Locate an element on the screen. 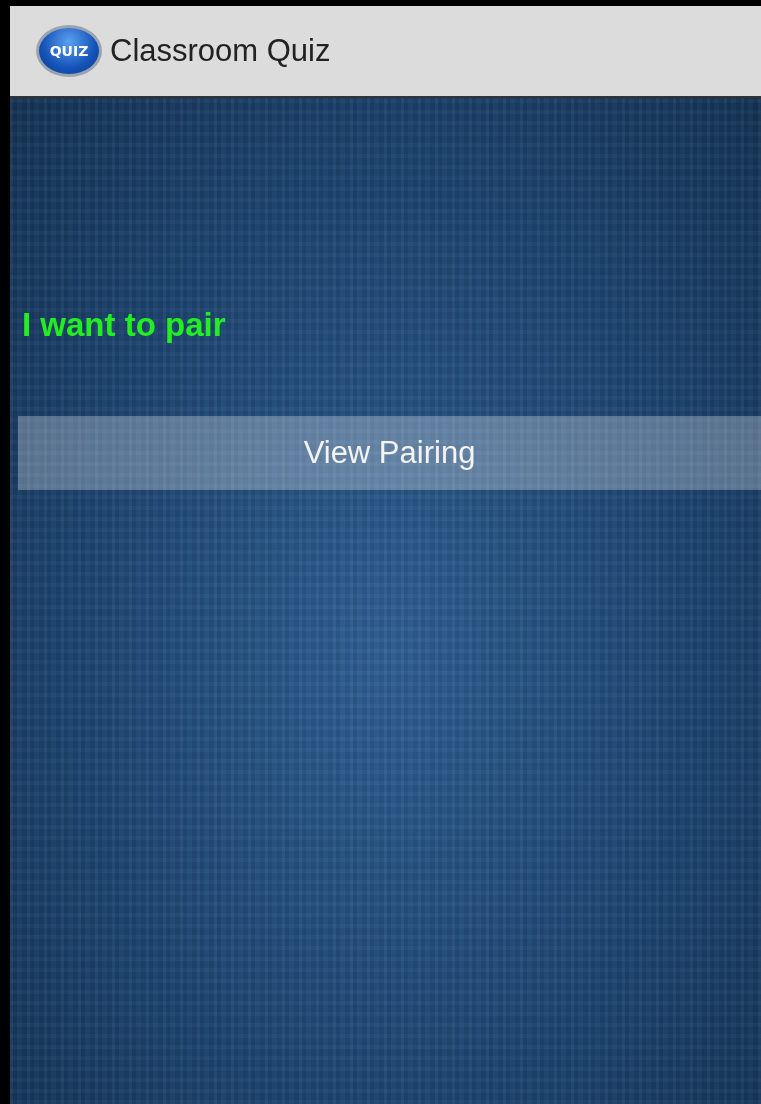 This screenshot has width=761, height=1104. app-logo: QUIZ is located at coordinates (69, 51).